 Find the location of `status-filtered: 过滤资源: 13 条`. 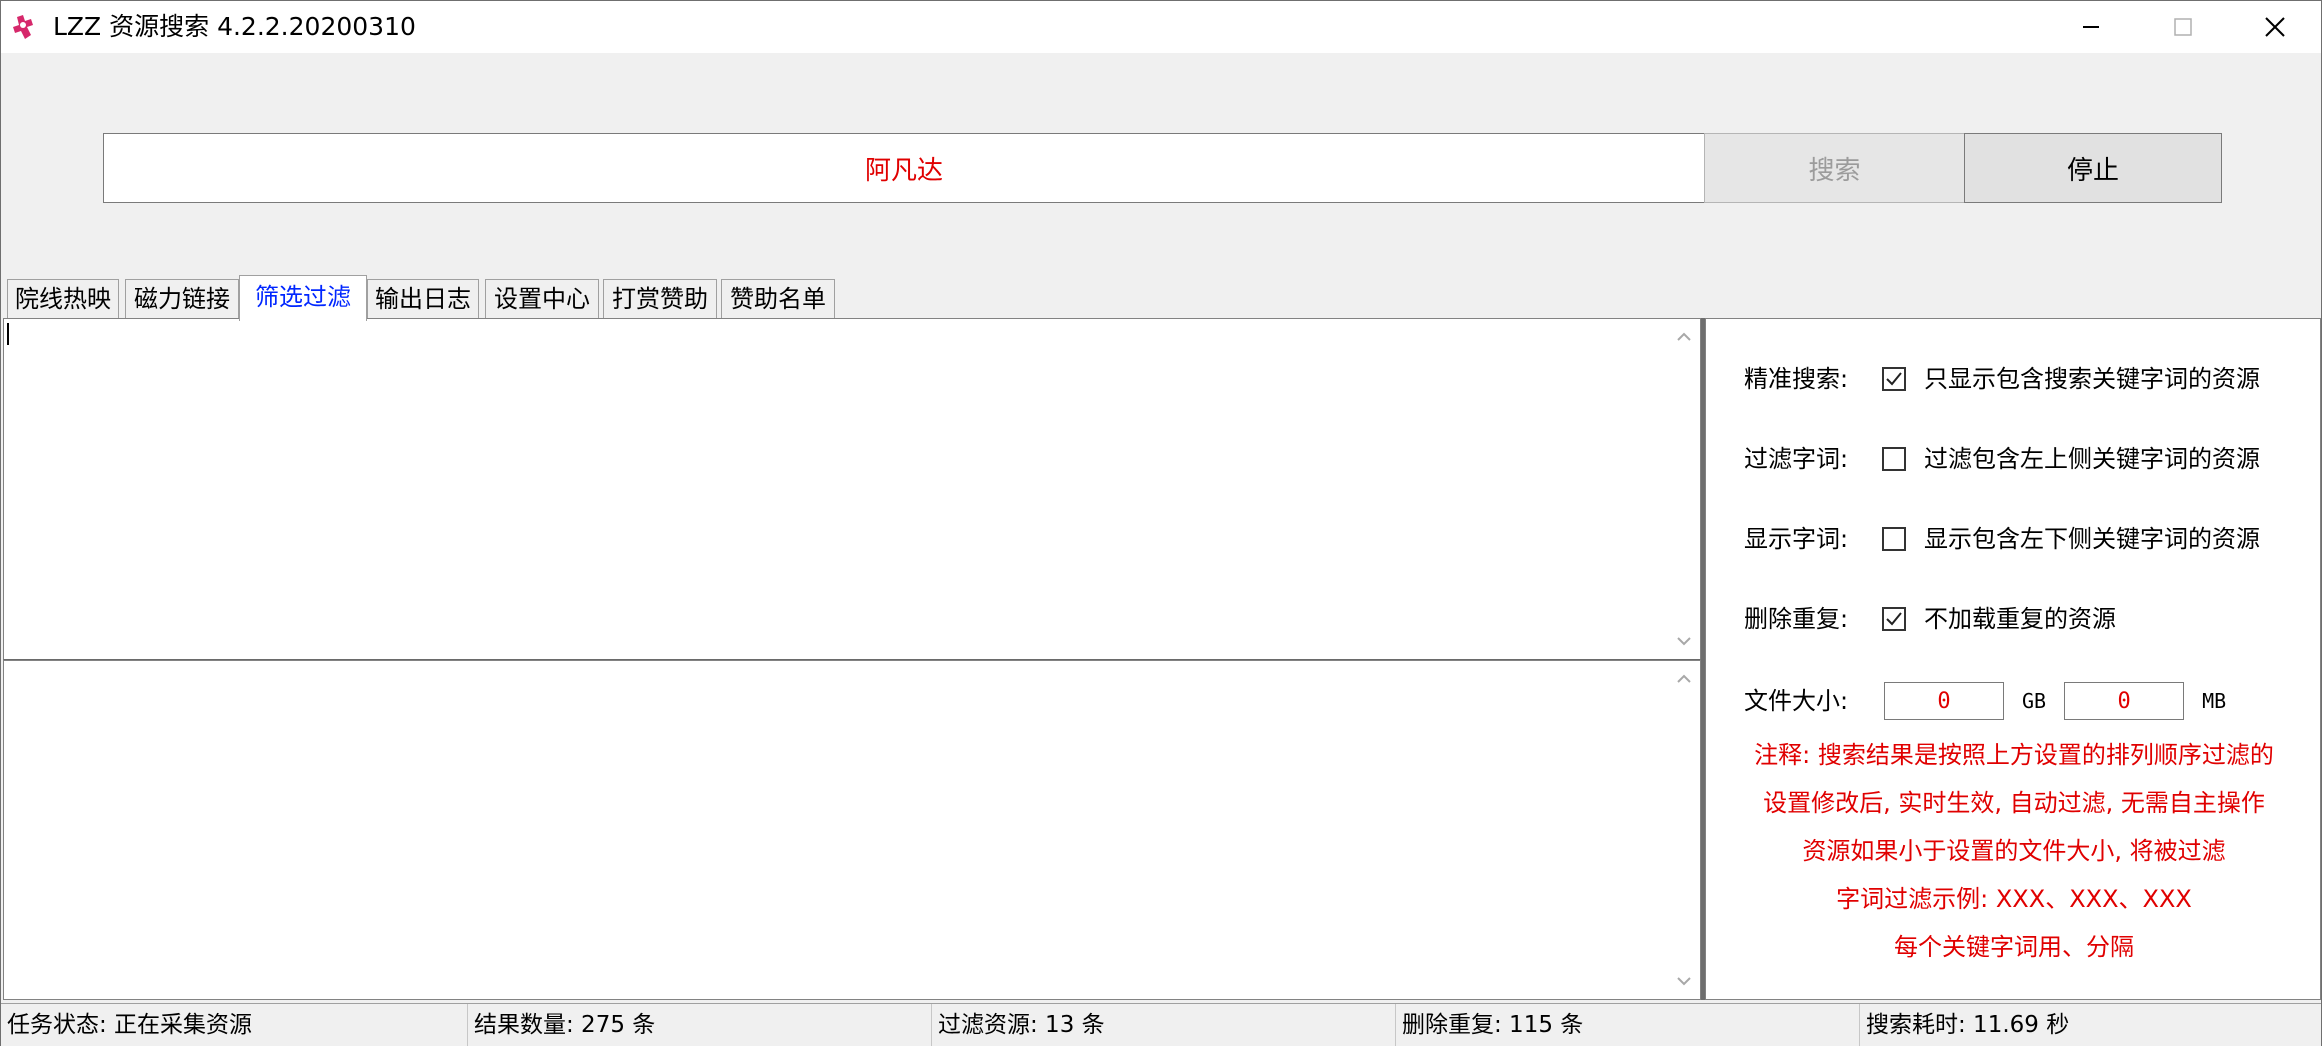

status-filtered: 过滤资源: 13 条 is located at coordinates (1163, 1025).